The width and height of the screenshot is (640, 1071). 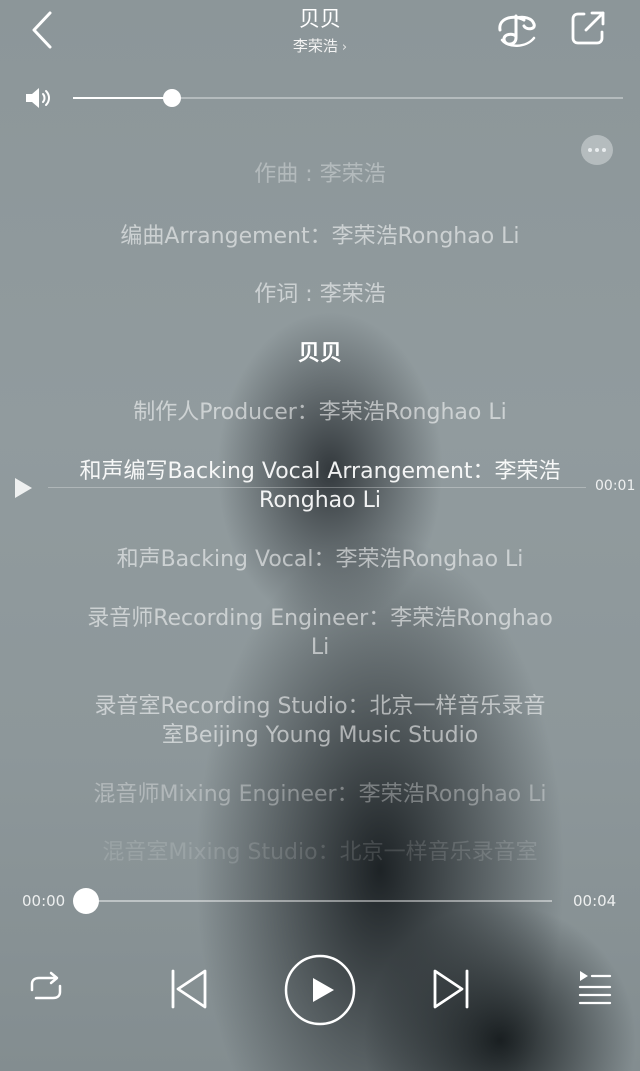 What do you see at coordinates (615, 486) in the screenshot?
I see `seek-time: 00:01` at bounding box center [615, 486].